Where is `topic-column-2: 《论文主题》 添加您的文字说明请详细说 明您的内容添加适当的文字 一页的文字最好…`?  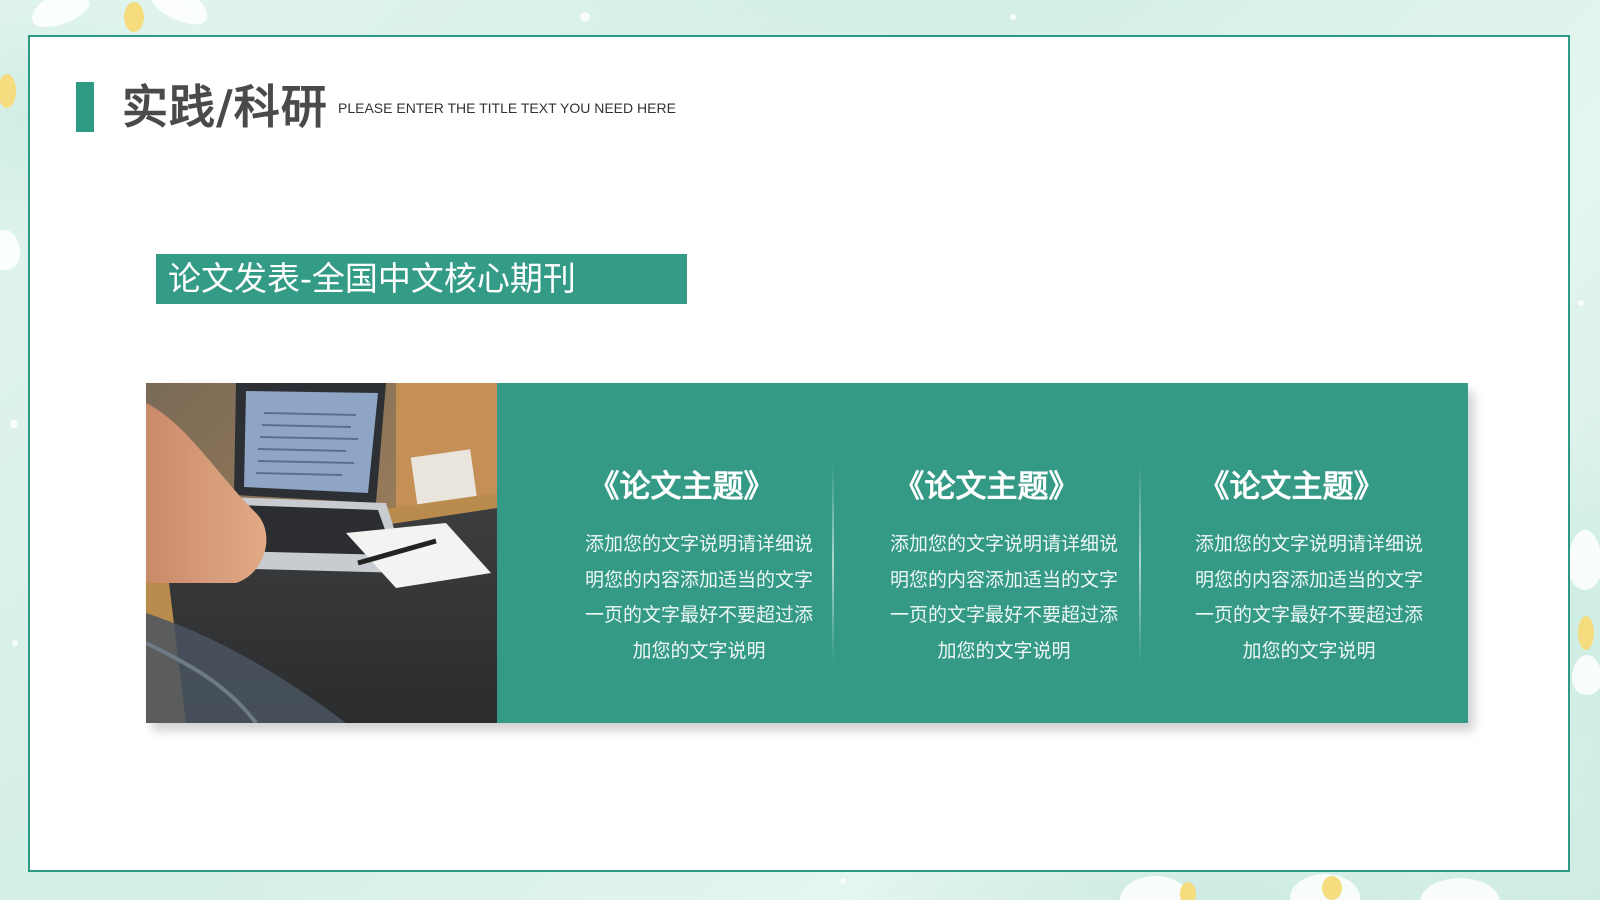 topic-column-2: 《论文主题》 添加您的文字说明请详细说 明您的内容添加适当的文字 一页的文字最好… is located at coordinates (986, 553).